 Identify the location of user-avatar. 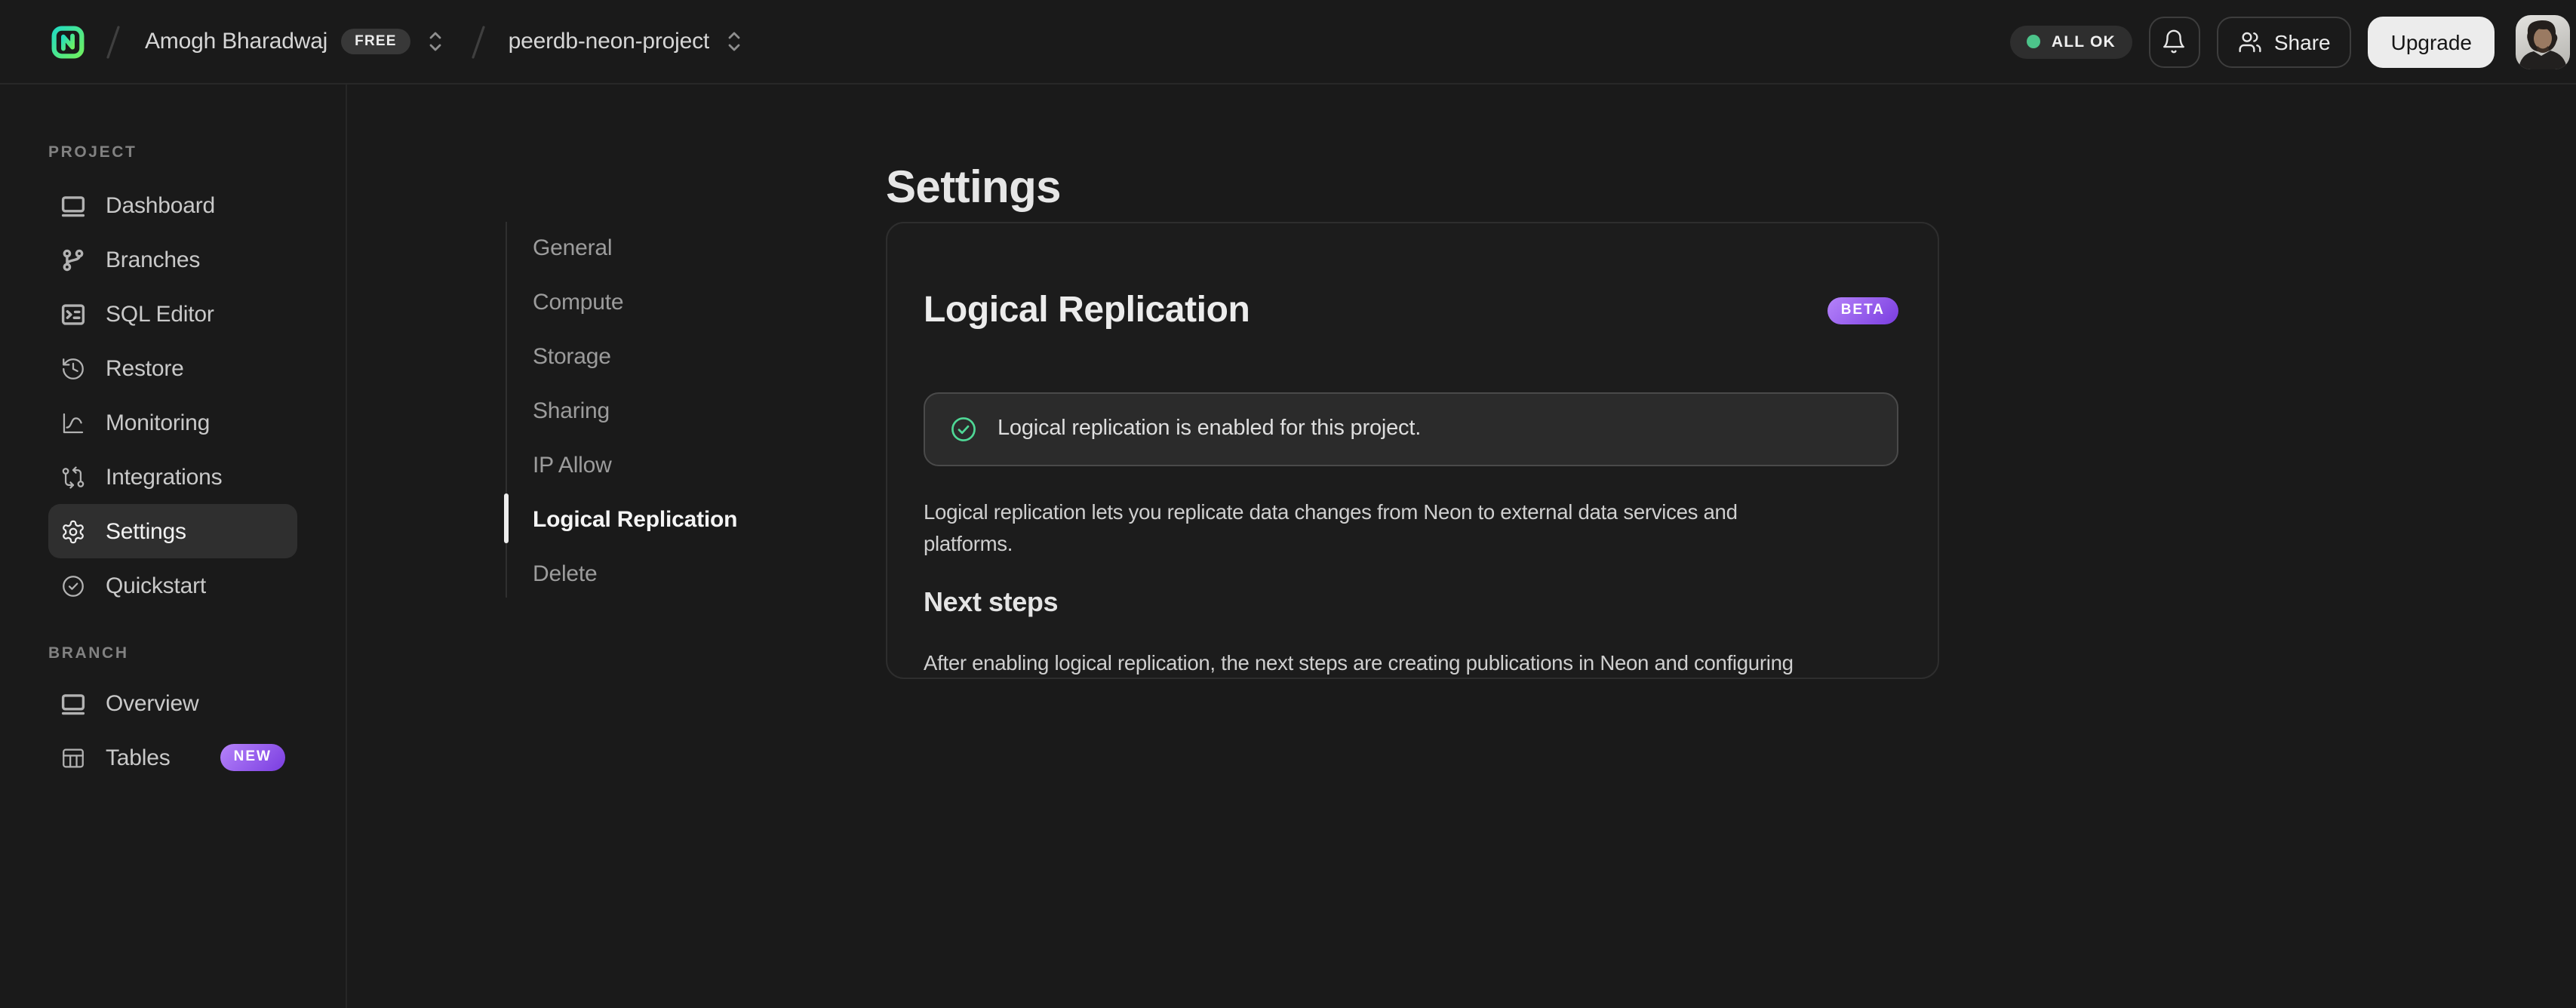
(2543, 41).